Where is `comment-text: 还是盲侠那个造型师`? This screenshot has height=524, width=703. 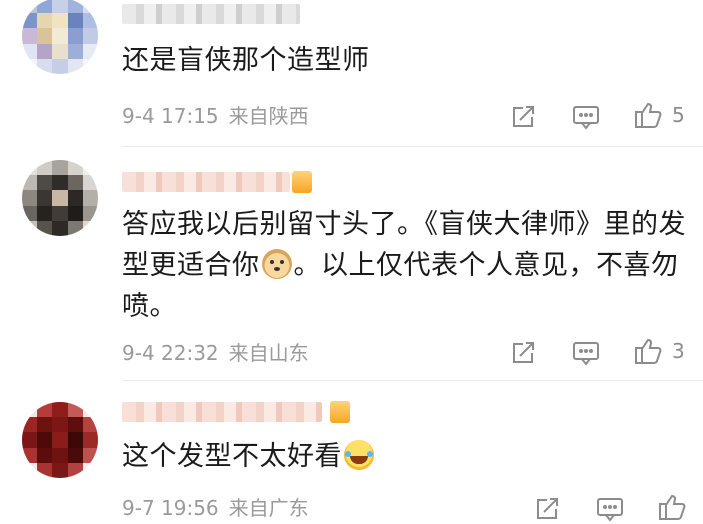
comment-text: 还是盲侠那个造型师 is located at coordinates (407, 60).